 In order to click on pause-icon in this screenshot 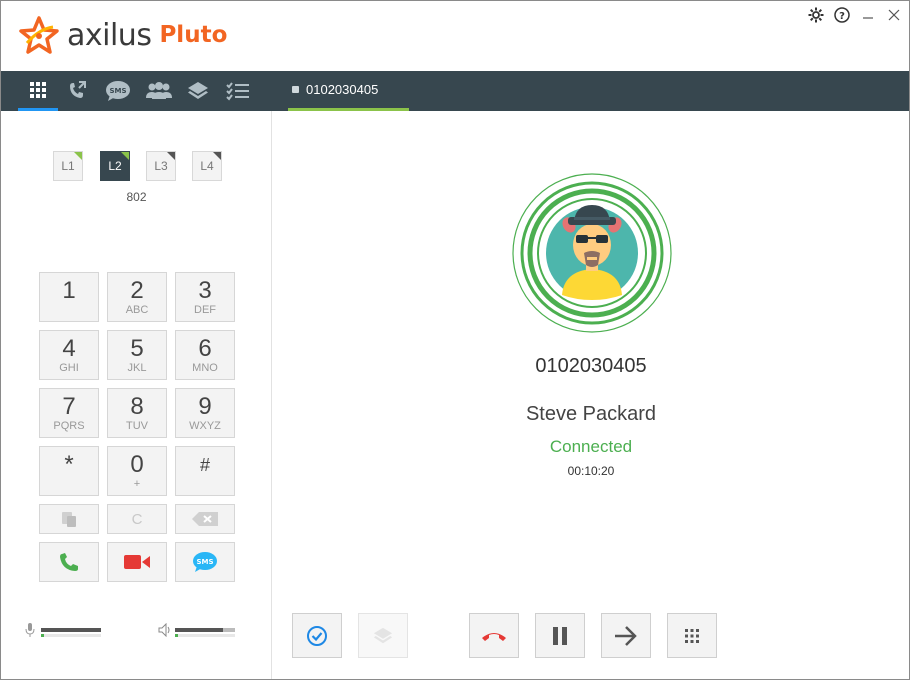, I will do `click(560, 635)`.